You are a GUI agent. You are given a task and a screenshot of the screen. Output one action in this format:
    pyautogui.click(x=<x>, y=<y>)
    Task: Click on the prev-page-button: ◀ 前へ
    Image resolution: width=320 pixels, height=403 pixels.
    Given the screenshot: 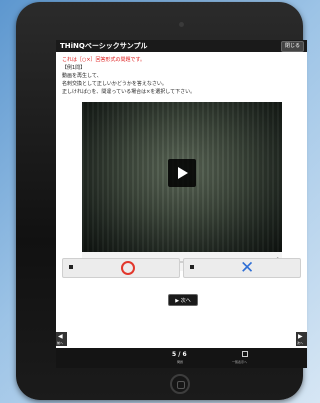 What is the action you would take?
    pyautogui.click(x=61, y=339)
    